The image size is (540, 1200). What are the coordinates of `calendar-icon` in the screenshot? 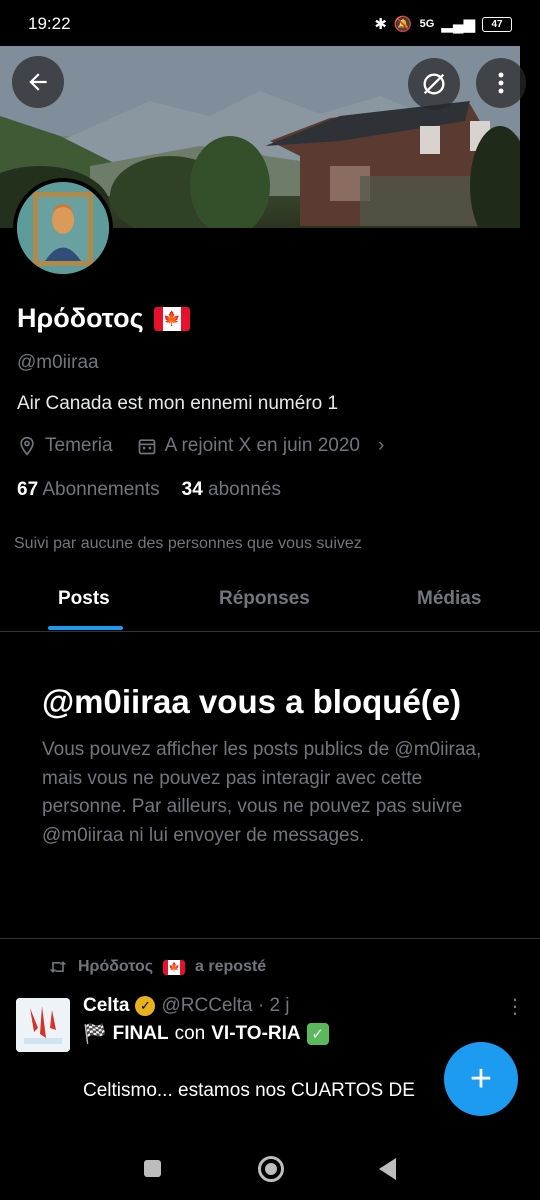 It's located at (146, 447).